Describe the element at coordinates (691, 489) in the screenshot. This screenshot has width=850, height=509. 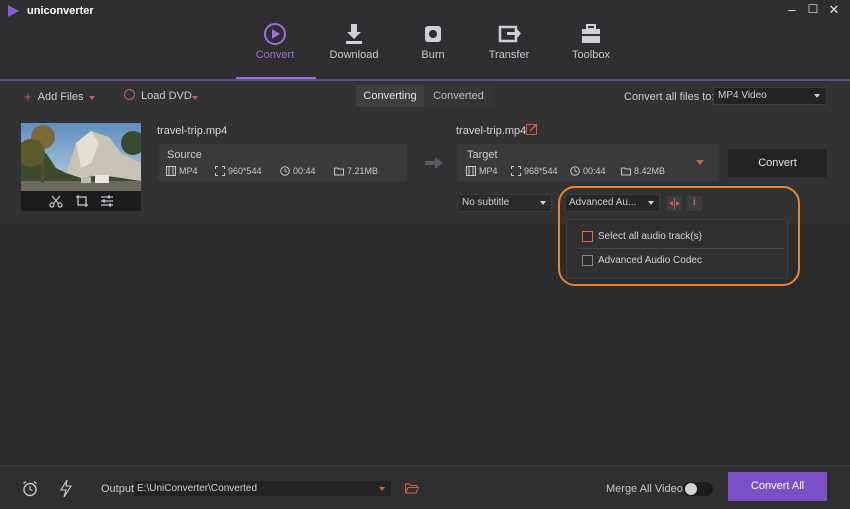
I see `toggle-knob` at that location.